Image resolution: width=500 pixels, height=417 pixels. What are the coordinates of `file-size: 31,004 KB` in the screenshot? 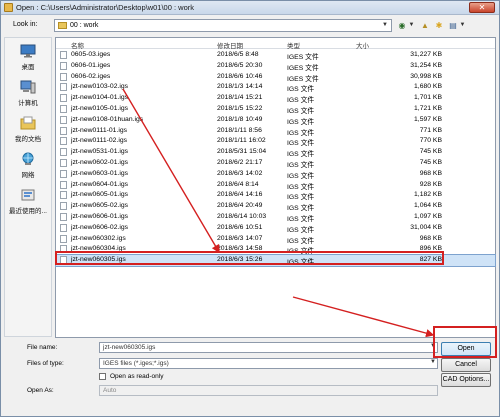 It's located at (426, 227).